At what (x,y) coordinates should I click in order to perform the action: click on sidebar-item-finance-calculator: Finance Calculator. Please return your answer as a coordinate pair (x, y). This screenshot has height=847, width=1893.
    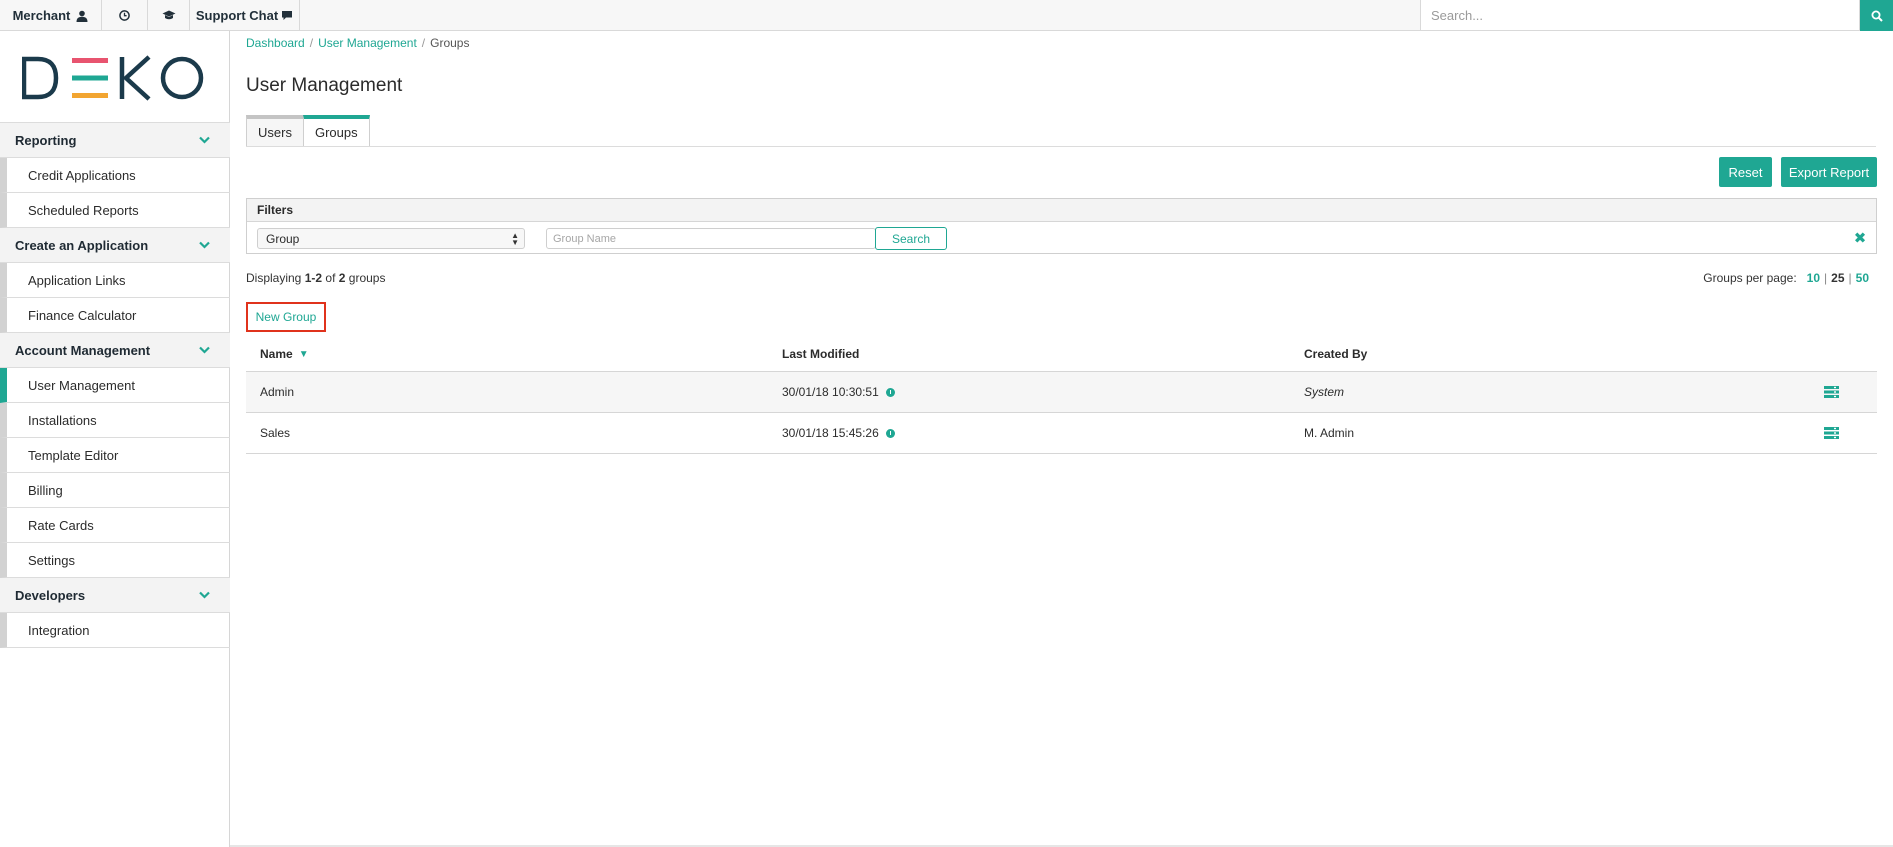
    Looking at the image, I should click on (115, 315).